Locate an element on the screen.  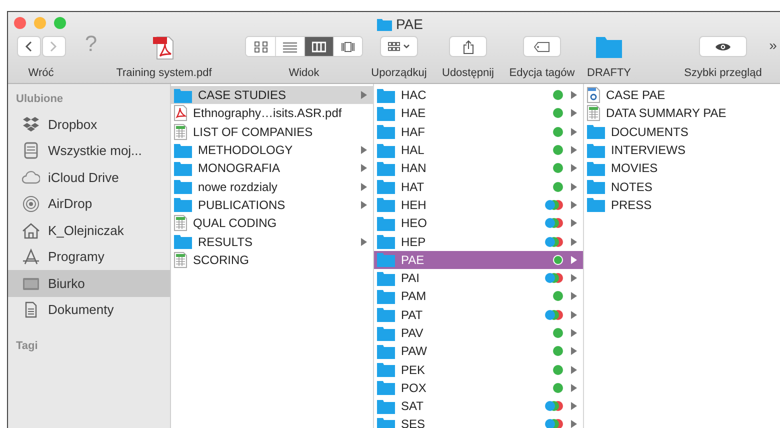
file-row: CASE STUDIES is located at coordinates (272, 95).